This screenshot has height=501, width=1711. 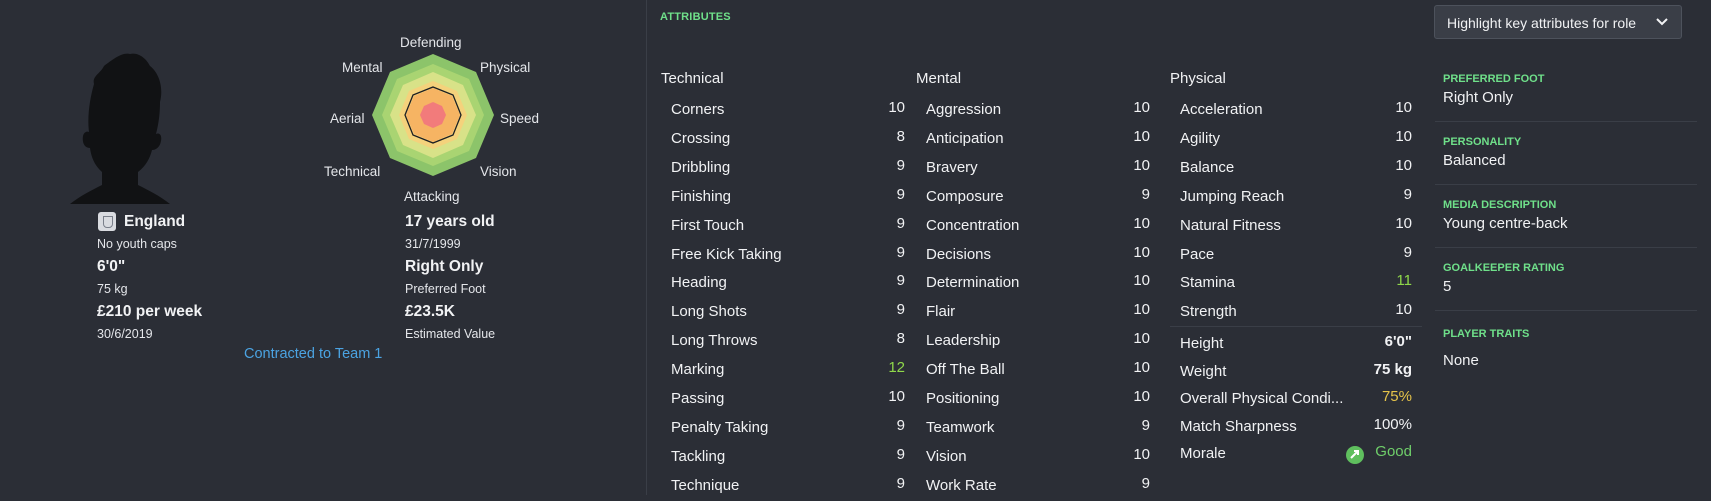 I want to click on physical-attribute-row: Agility 10, so click(x=1296, y=139).